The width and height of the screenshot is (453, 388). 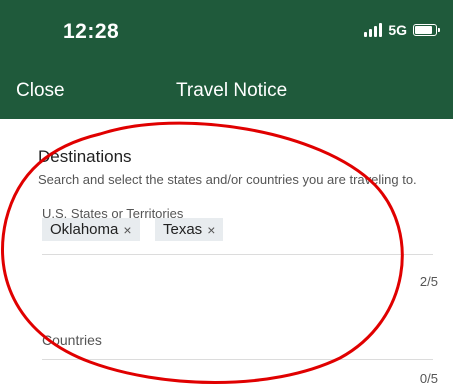 What do you see at coordinates (85, 156) in the screenshot?
I see `destinations-heading: Destinations` at bounding box center [85, 156].